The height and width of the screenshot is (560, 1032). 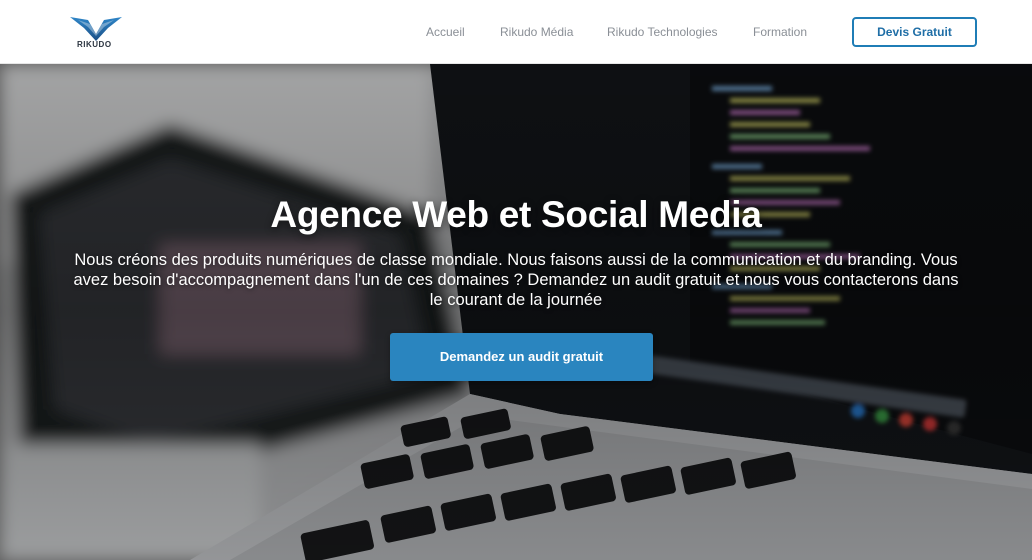 I want to click on devis-gratuit-button: Devis Gratuit, so click(x=914, y=32).